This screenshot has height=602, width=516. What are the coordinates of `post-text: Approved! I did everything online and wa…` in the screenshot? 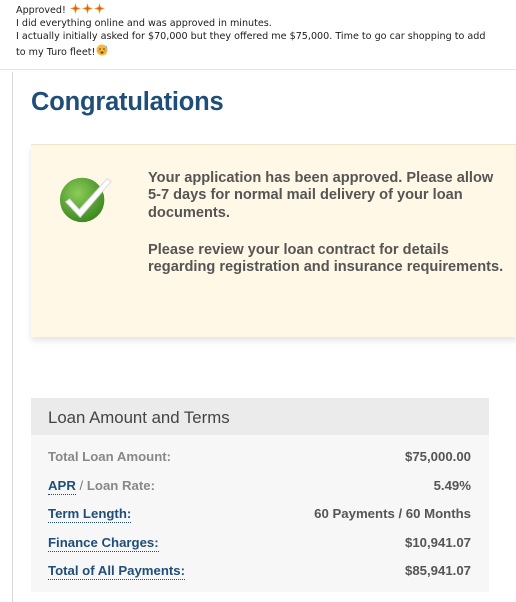 It's located at (258, 35).